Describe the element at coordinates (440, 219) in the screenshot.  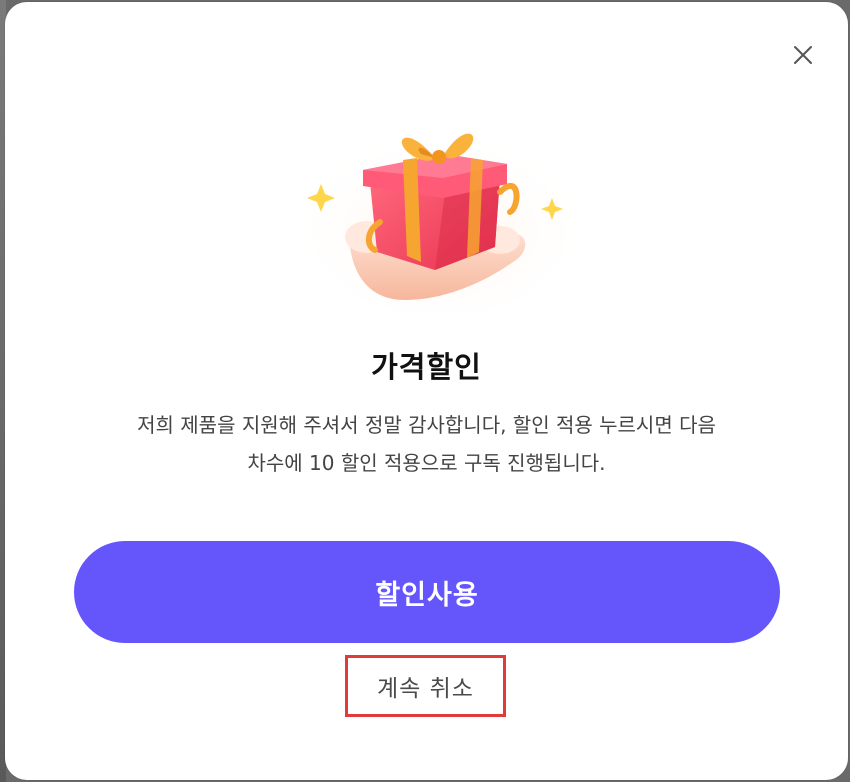
I see `gift-box-in-hand-icon` at that location.